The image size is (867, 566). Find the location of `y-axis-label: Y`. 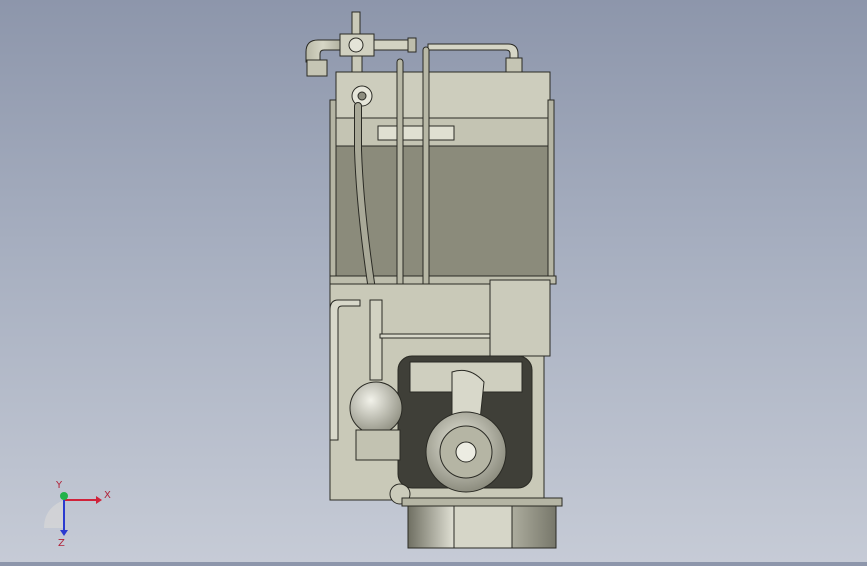

y-axis-label: Y is located at coordinates (59, 485).